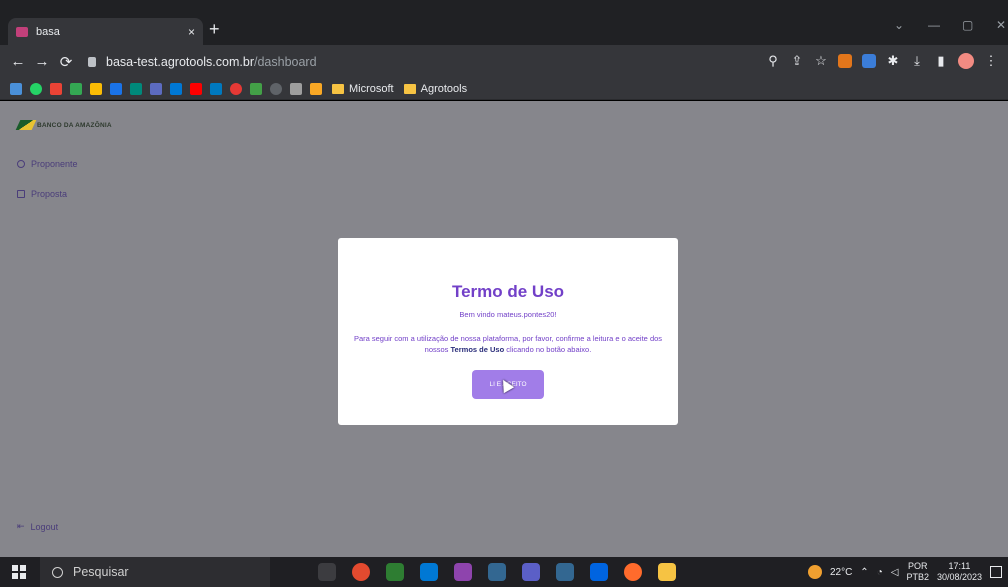 Image resolution: width=1008 pixels, height=587 pixels. Describe the element at coordinates (21, 526) in the screenshot. I see `logout-icon: ⇤` at that location.